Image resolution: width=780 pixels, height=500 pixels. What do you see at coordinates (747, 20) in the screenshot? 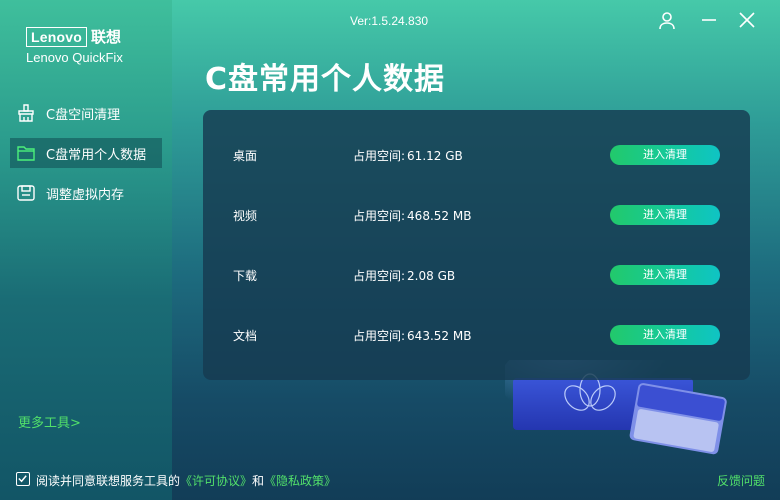
I see `close-icon` at bounding box center [747, 20].